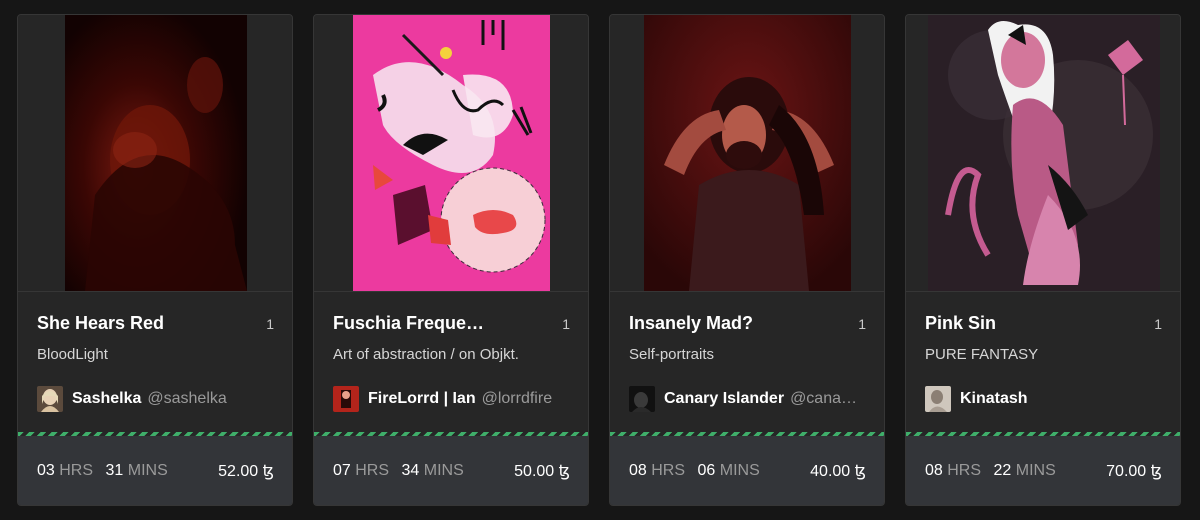 The image size is (1200, 520). What do you see at coordinates (1047, 399) in the screenshot?
I see `creator-row: Kinatash` at bounding box center [1047, 399].